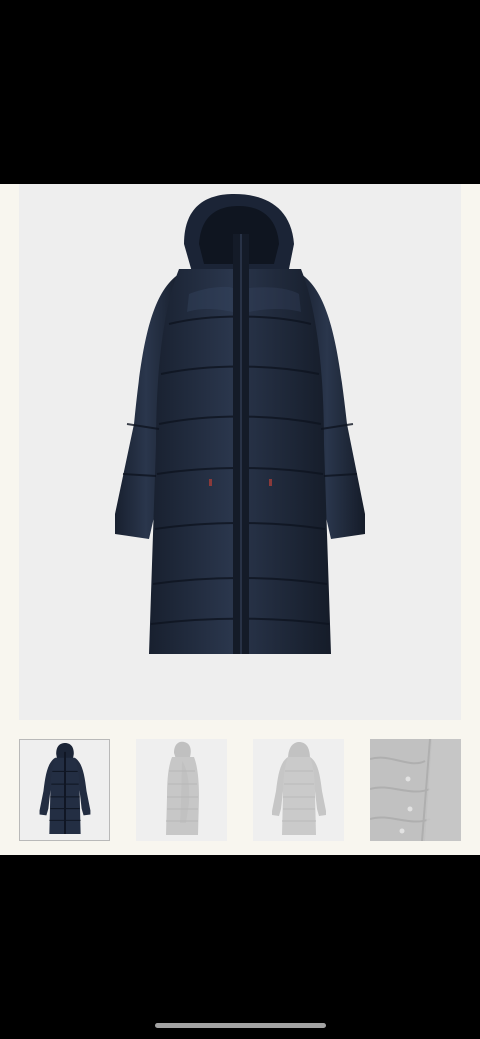 The height and width of the screenshot is (1039, 480). I want to click on coat-fabric-detail-thumbnail-icon, so click(415, 790).